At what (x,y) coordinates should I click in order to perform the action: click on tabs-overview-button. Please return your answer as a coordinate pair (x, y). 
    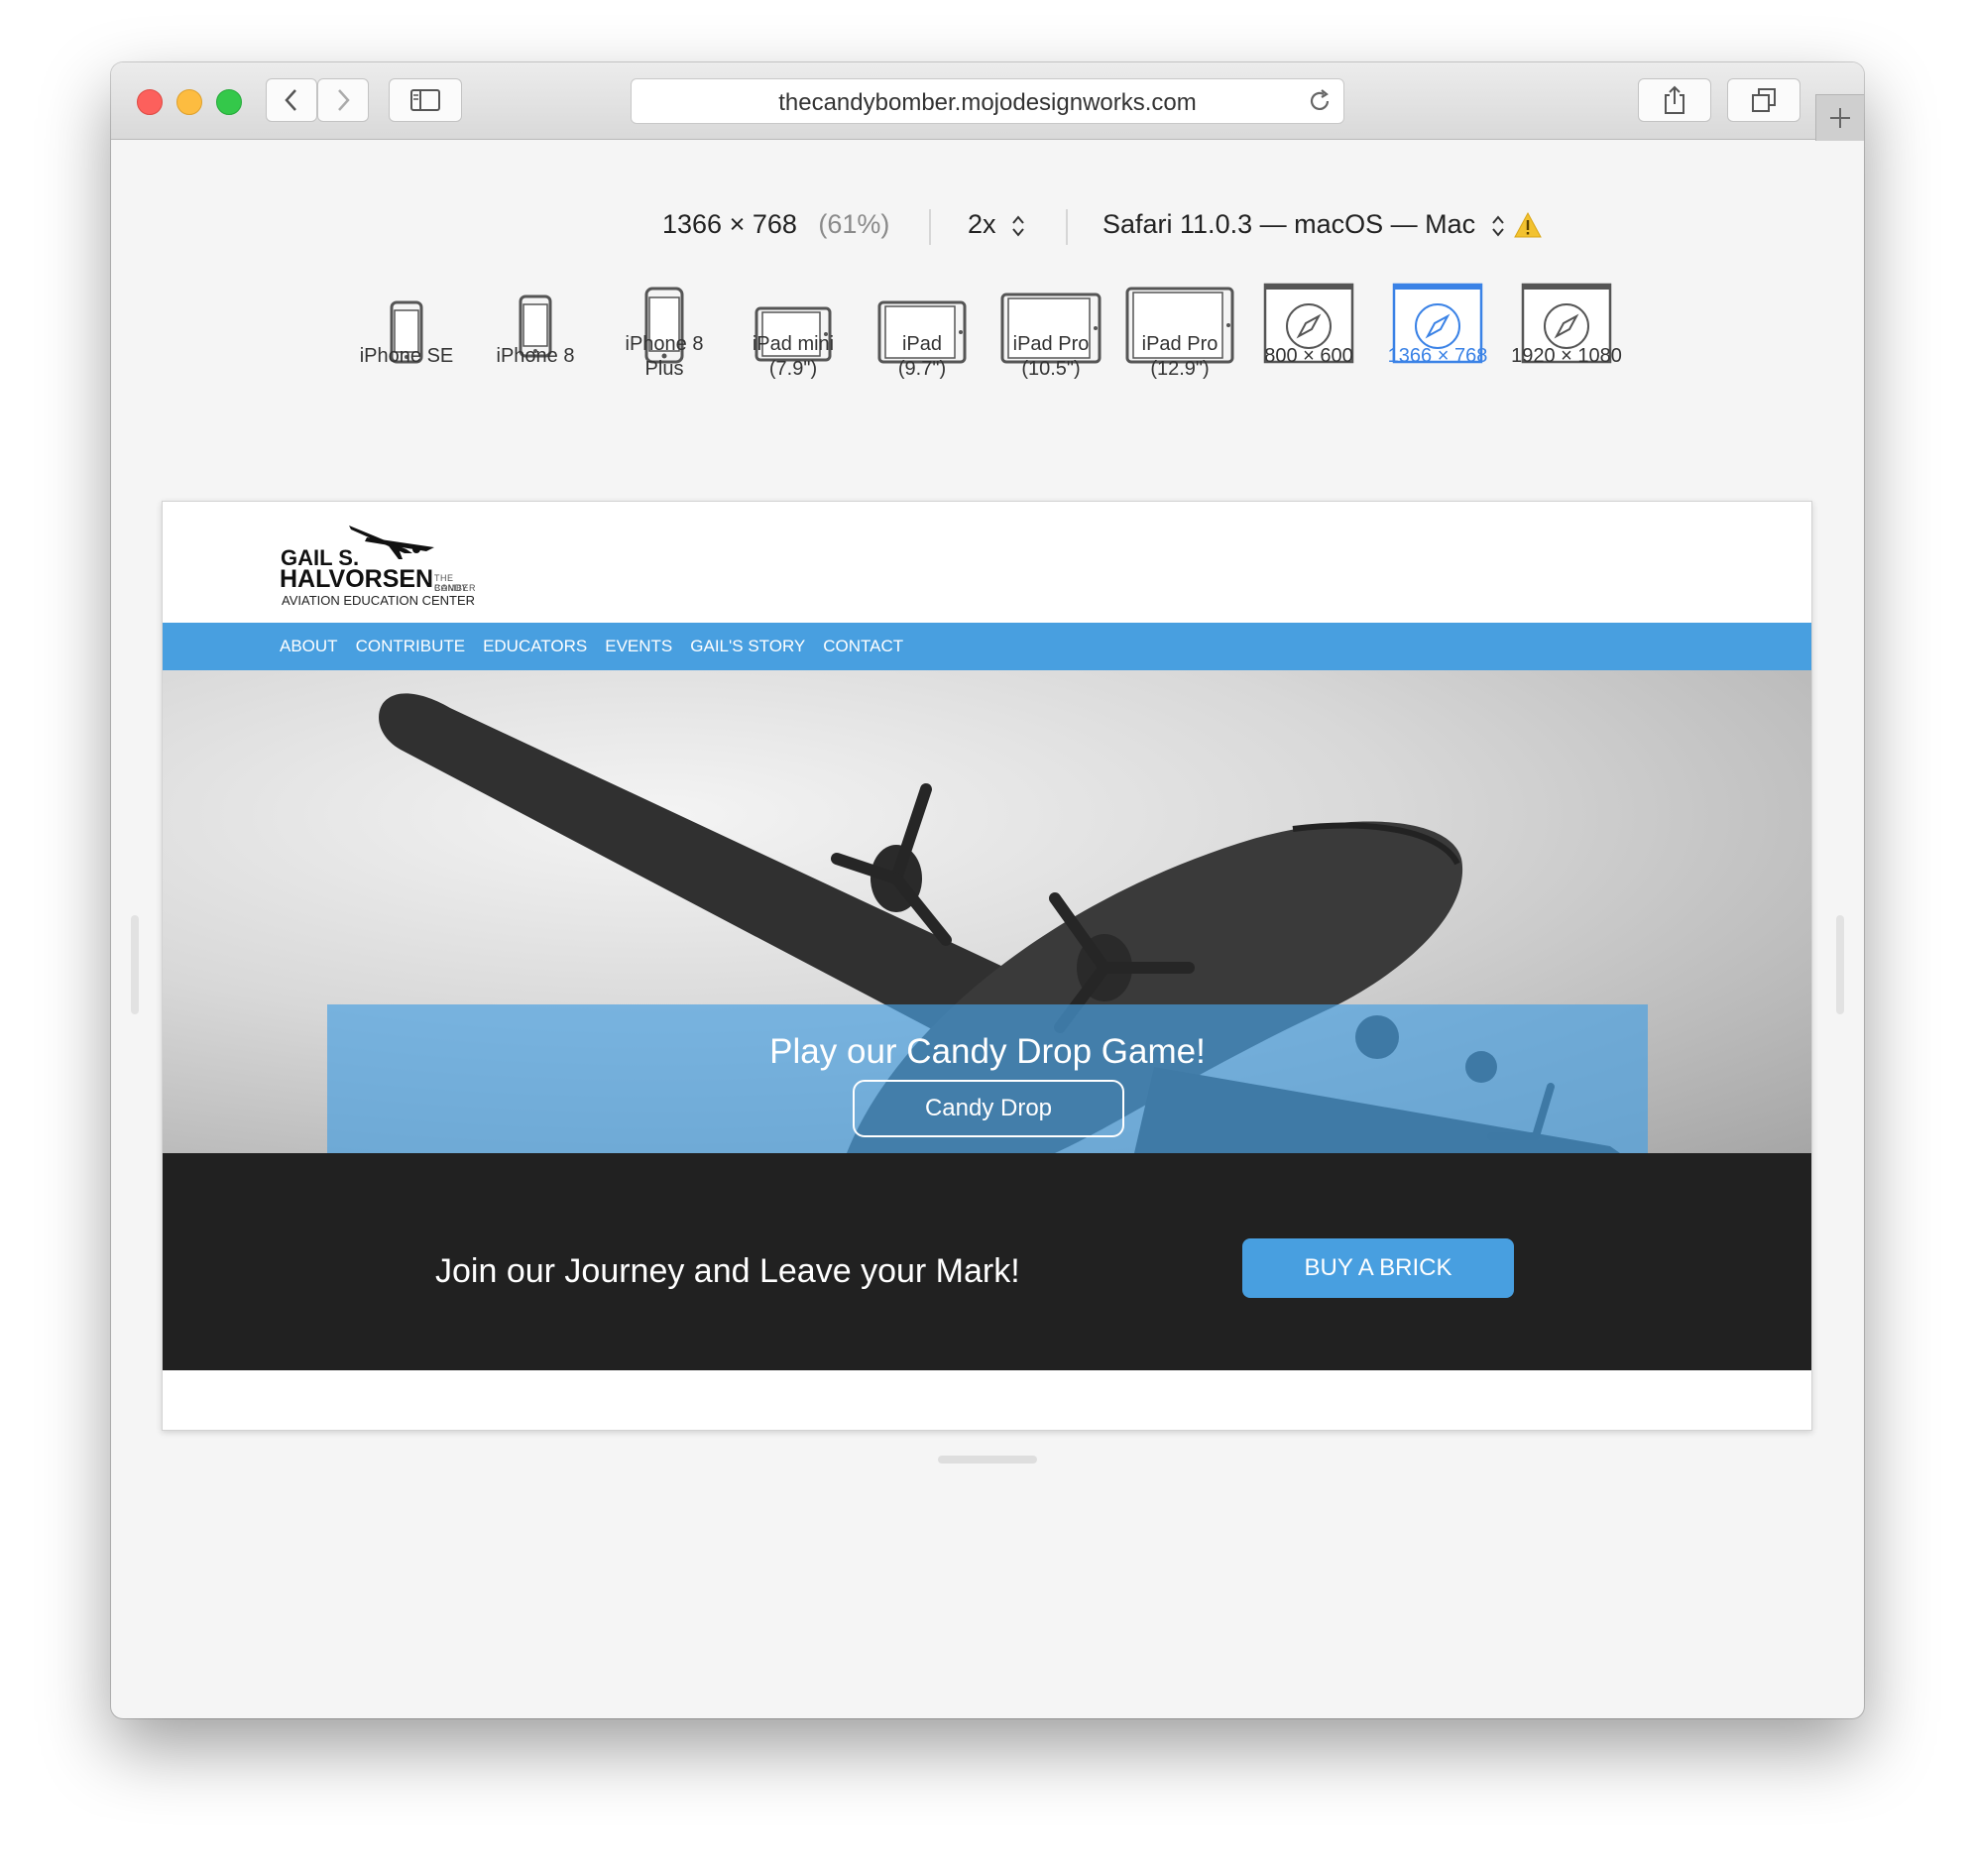
    Looking at the image, I should click on (1763, 100).